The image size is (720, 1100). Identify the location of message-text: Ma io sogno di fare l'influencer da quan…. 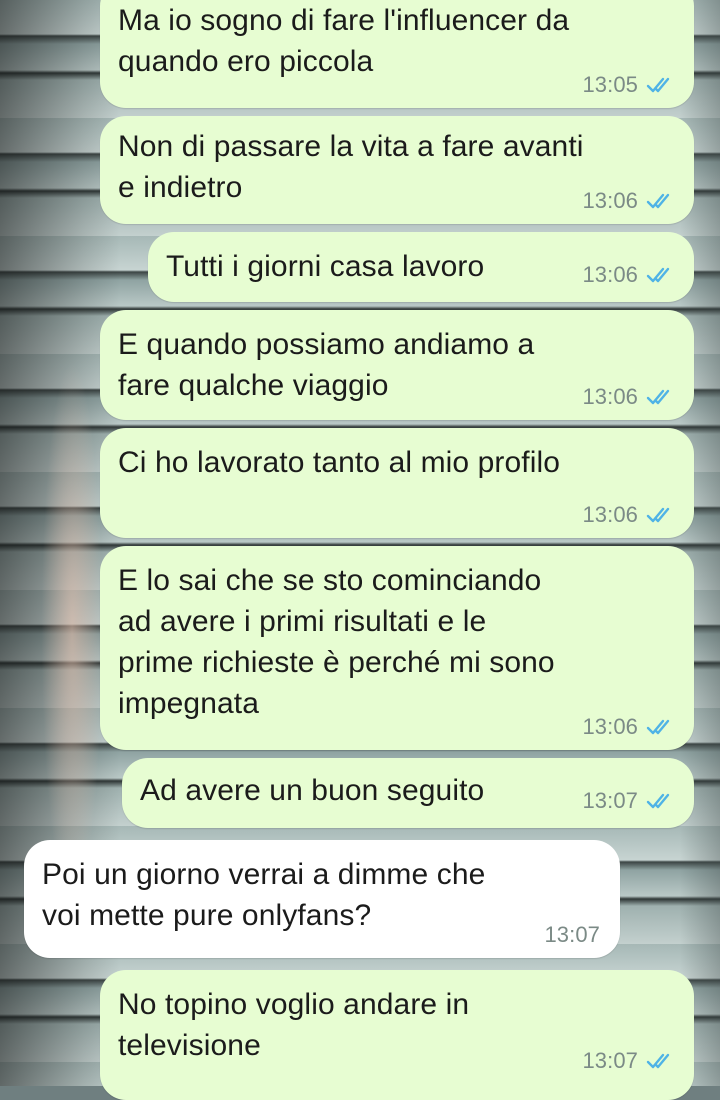
(344, 41).